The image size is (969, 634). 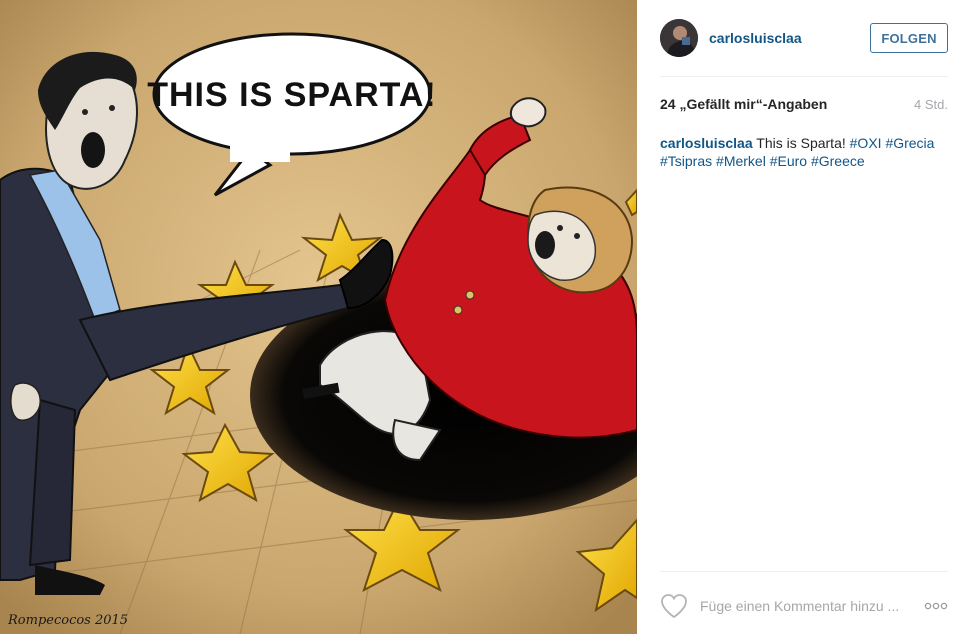 What do you see at coordinates (292, 95) in the screenshot?
I see `speech-bubble-text: THIS IS SPARTA!` at bounding box center [292, 95].